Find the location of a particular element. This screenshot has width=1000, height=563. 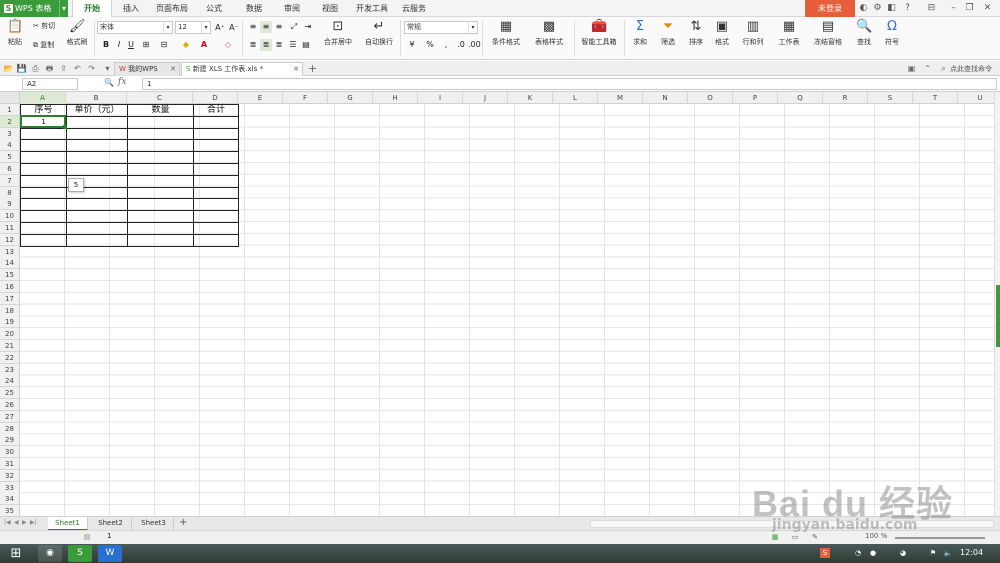

windows-start-icon: ⊞ is located at coordinates (16, 553).